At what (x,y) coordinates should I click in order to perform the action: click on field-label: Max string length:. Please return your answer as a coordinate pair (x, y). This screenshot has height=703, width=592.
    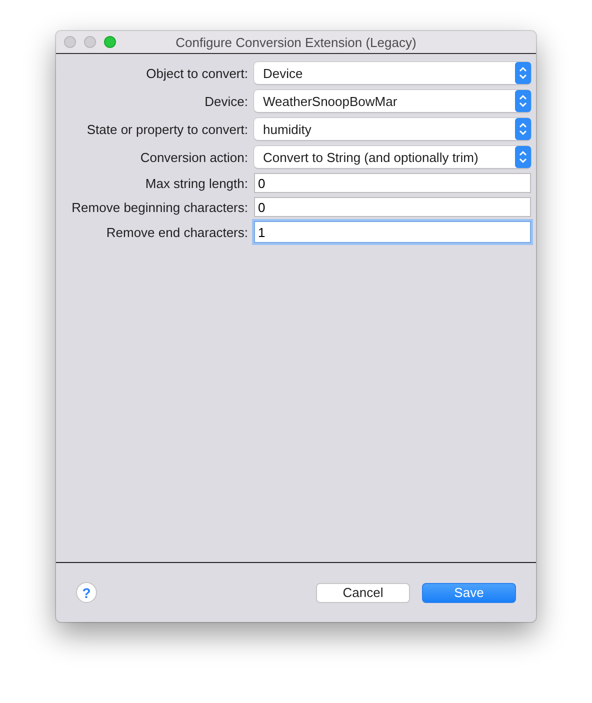
    Looking at the image, I should click on (196, 183).